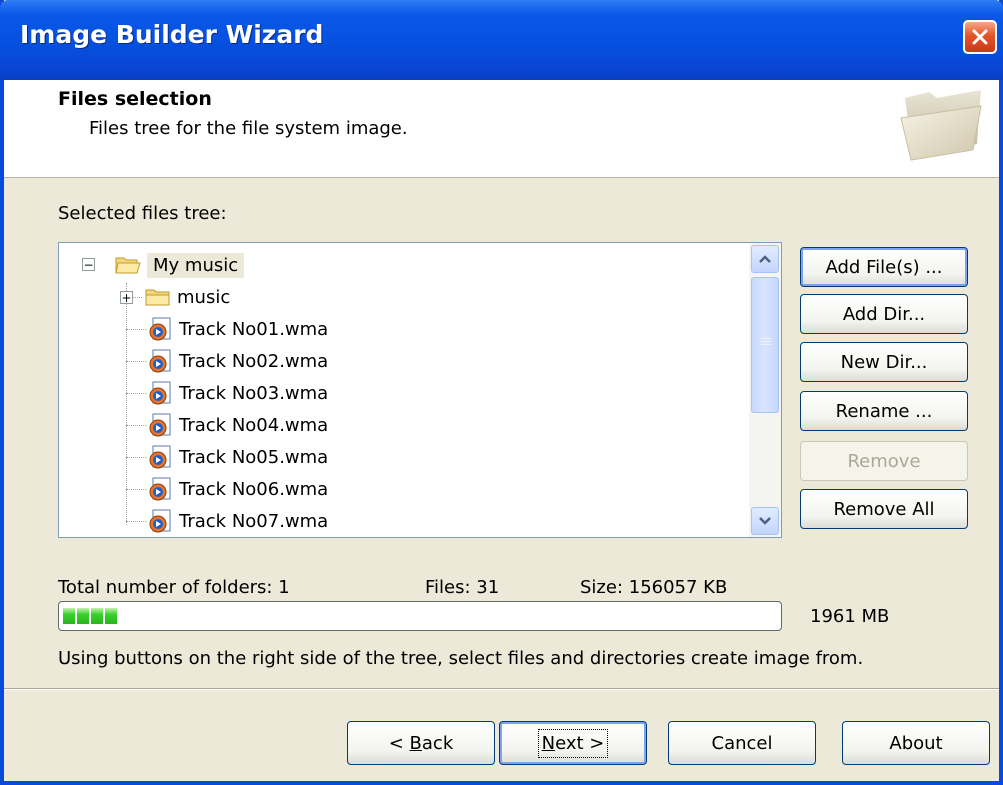 Image resolution: width=1003 pixels, height=785 pixels. Describe the element at coordinates (742, 743) in the screenshot. I see `cancel-button: Cancel` at that location.